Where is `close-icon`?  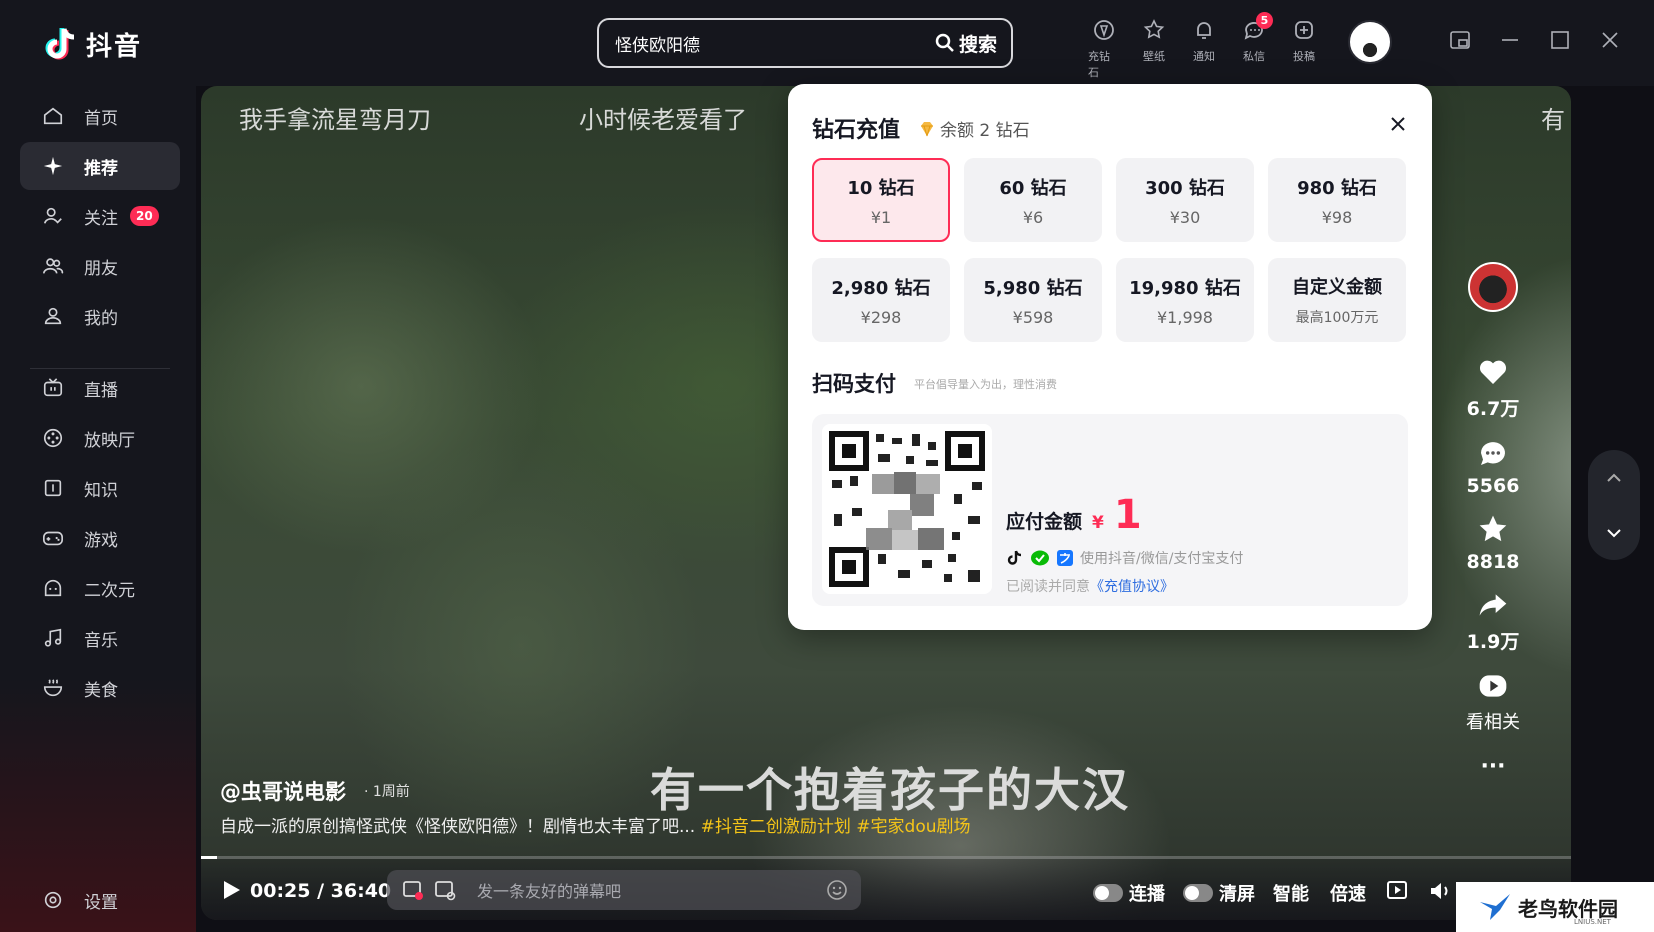
close-icon is located at coordinates (1398, 124).